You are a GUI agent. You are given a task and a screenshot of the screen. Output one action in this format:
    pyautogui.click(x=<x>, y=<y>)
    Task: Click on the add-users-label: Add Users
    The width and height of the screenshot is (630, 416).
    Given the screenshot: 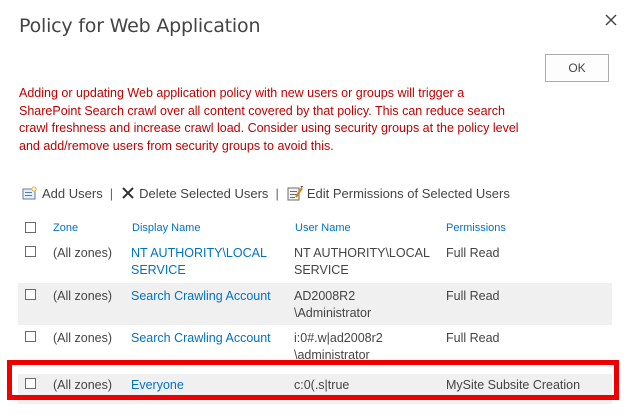 What is the action you would take?
    pyautogui.click(x=72, y=193)
    